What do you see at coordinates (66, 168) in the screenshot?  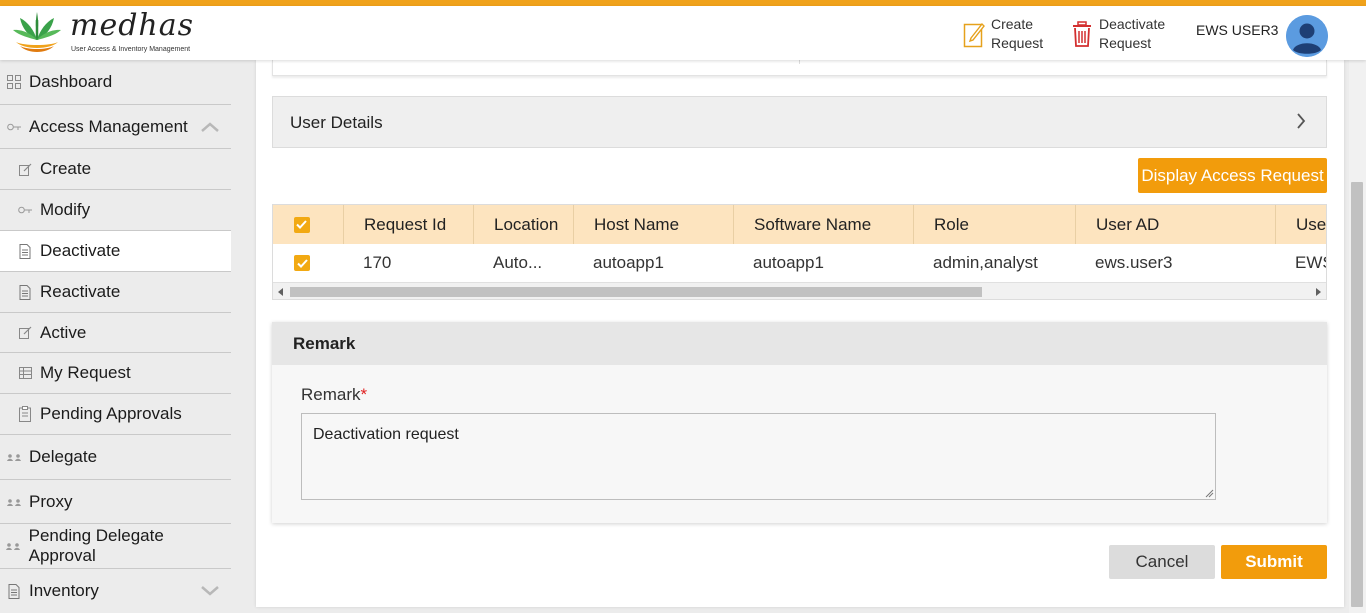 I see `sidebar-item-label: Create` at bounding box center [66, 168].